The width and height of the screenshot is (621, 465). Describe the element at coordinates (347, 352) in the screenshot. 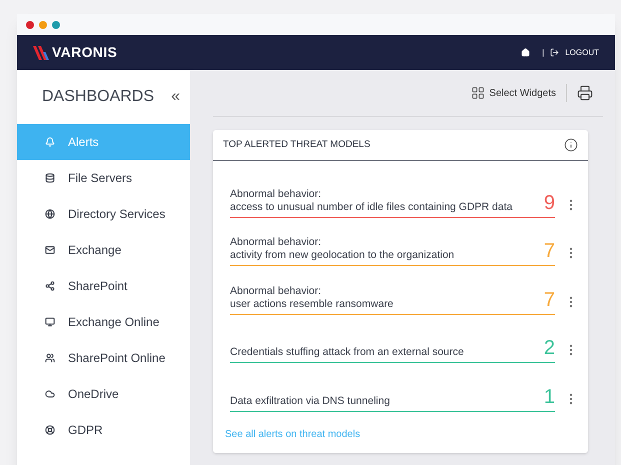

I see `threat-name: Credentials stuffing attack from an external source` at that location.